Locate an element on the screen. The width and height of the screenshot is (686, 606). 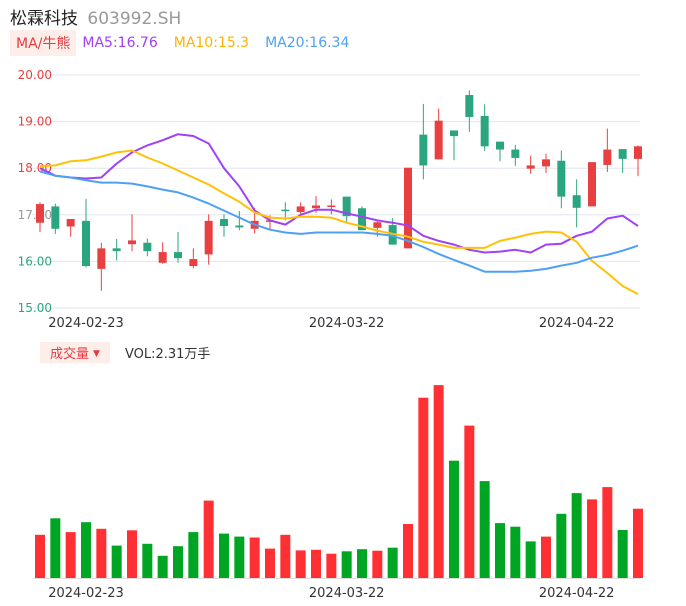
y-tick-label: 19.00 is located at coordinates (35, 122).